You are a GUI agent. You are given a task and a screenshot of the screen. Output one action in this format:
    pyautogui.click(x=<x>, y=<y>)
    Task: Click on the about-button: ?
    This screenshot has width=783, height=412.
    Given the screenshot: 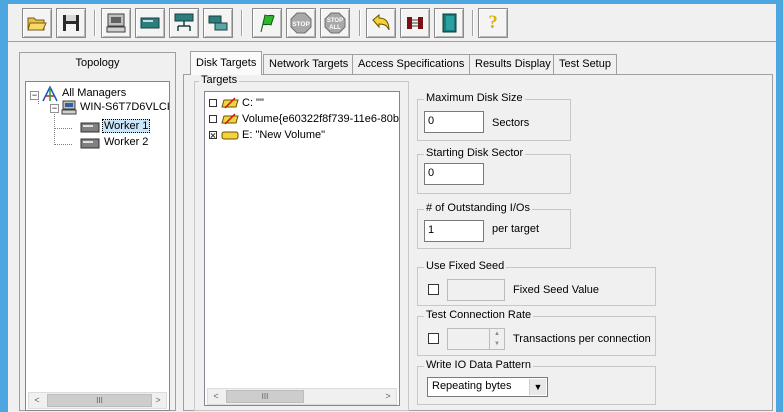 What is the action you would take?
    pyautogui.click(x=493, y=23)
    